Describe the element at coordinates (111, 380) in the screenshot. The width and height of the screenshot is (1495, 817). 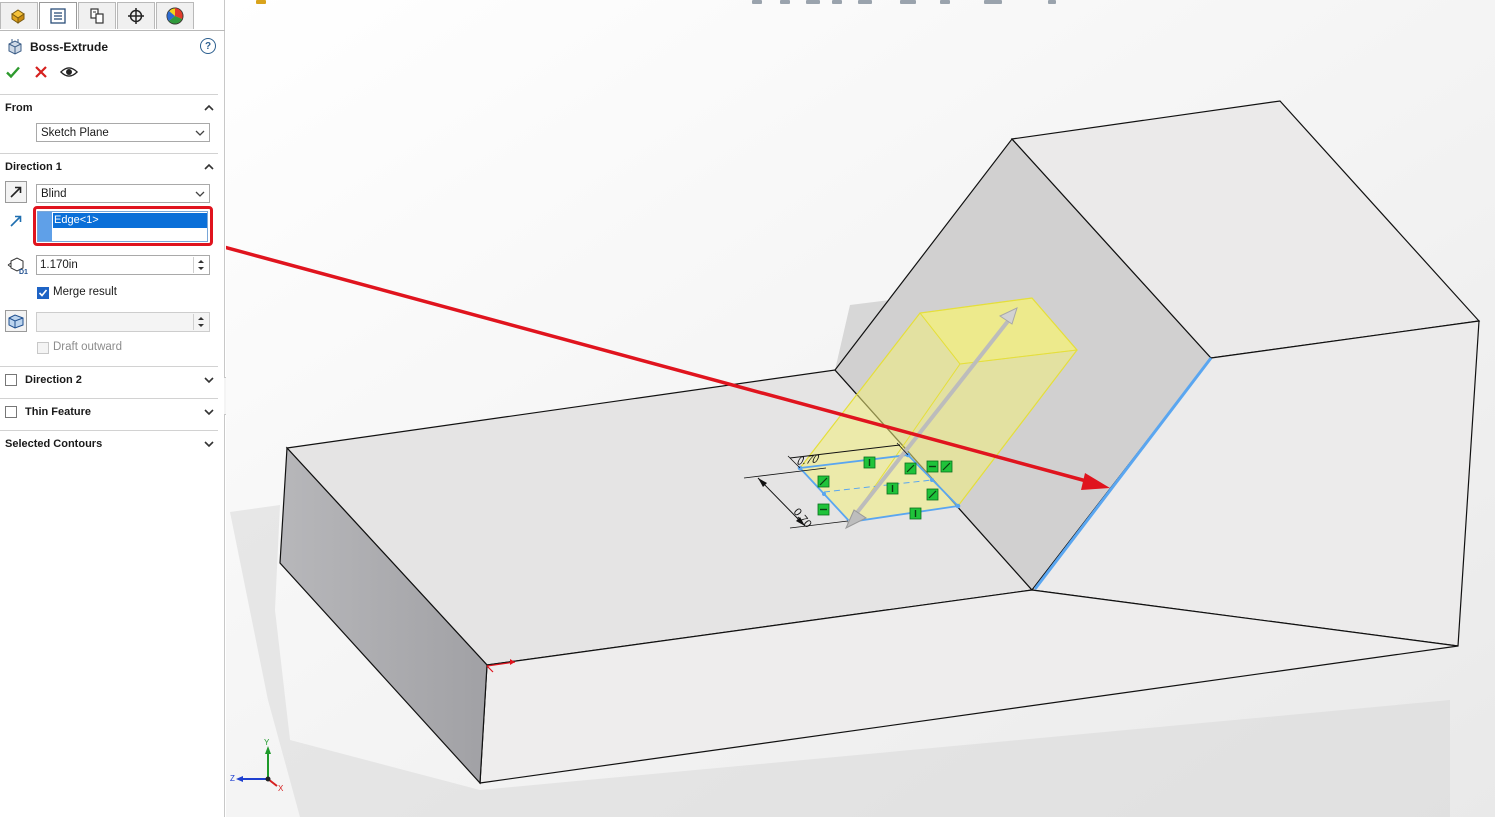
I see `section-direction2-header: Direction 2` at that location.